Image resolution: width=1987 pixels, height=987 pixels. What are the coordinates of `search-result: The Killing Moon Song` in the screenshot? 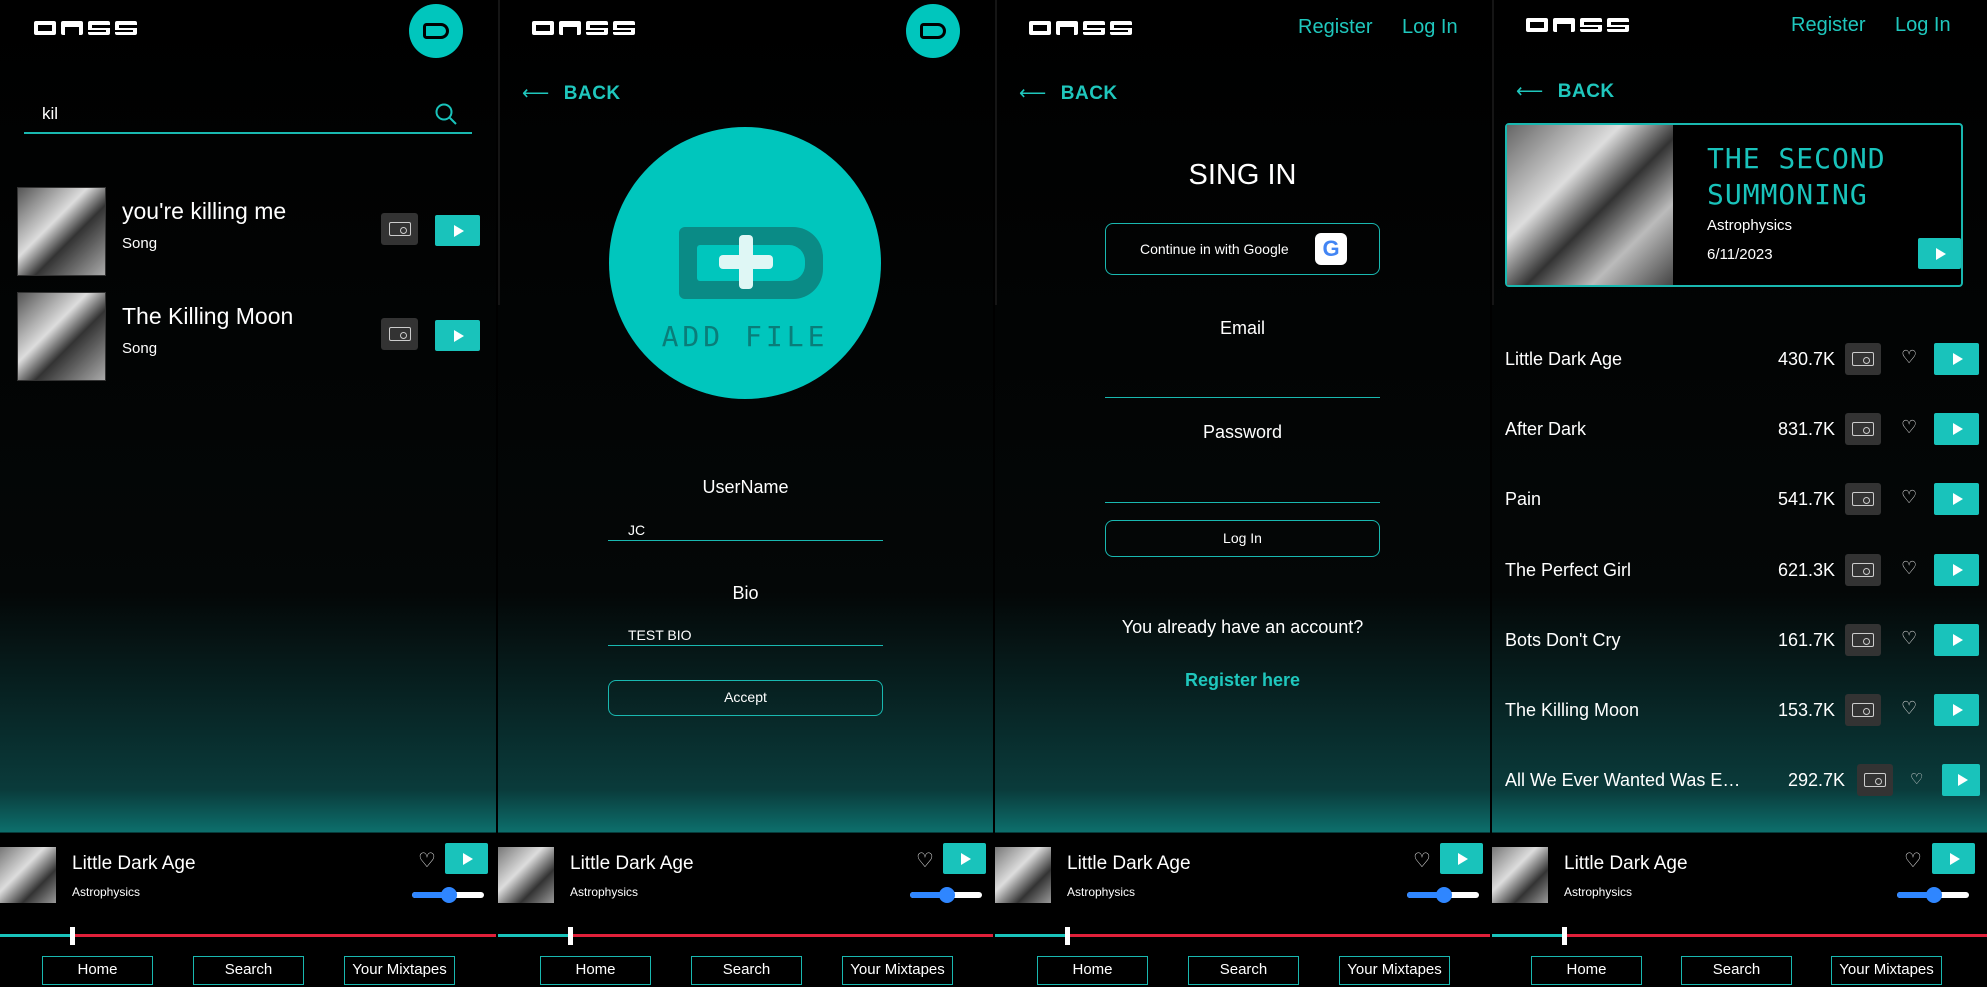 It's located at (252, 338).